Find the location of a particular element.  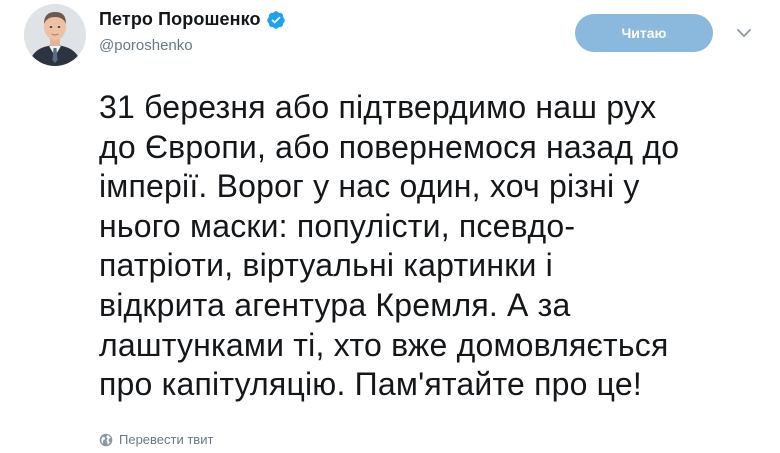

tweet-text-line: патріоти, віртуальні картинки і is located at coordinates (326, 265).